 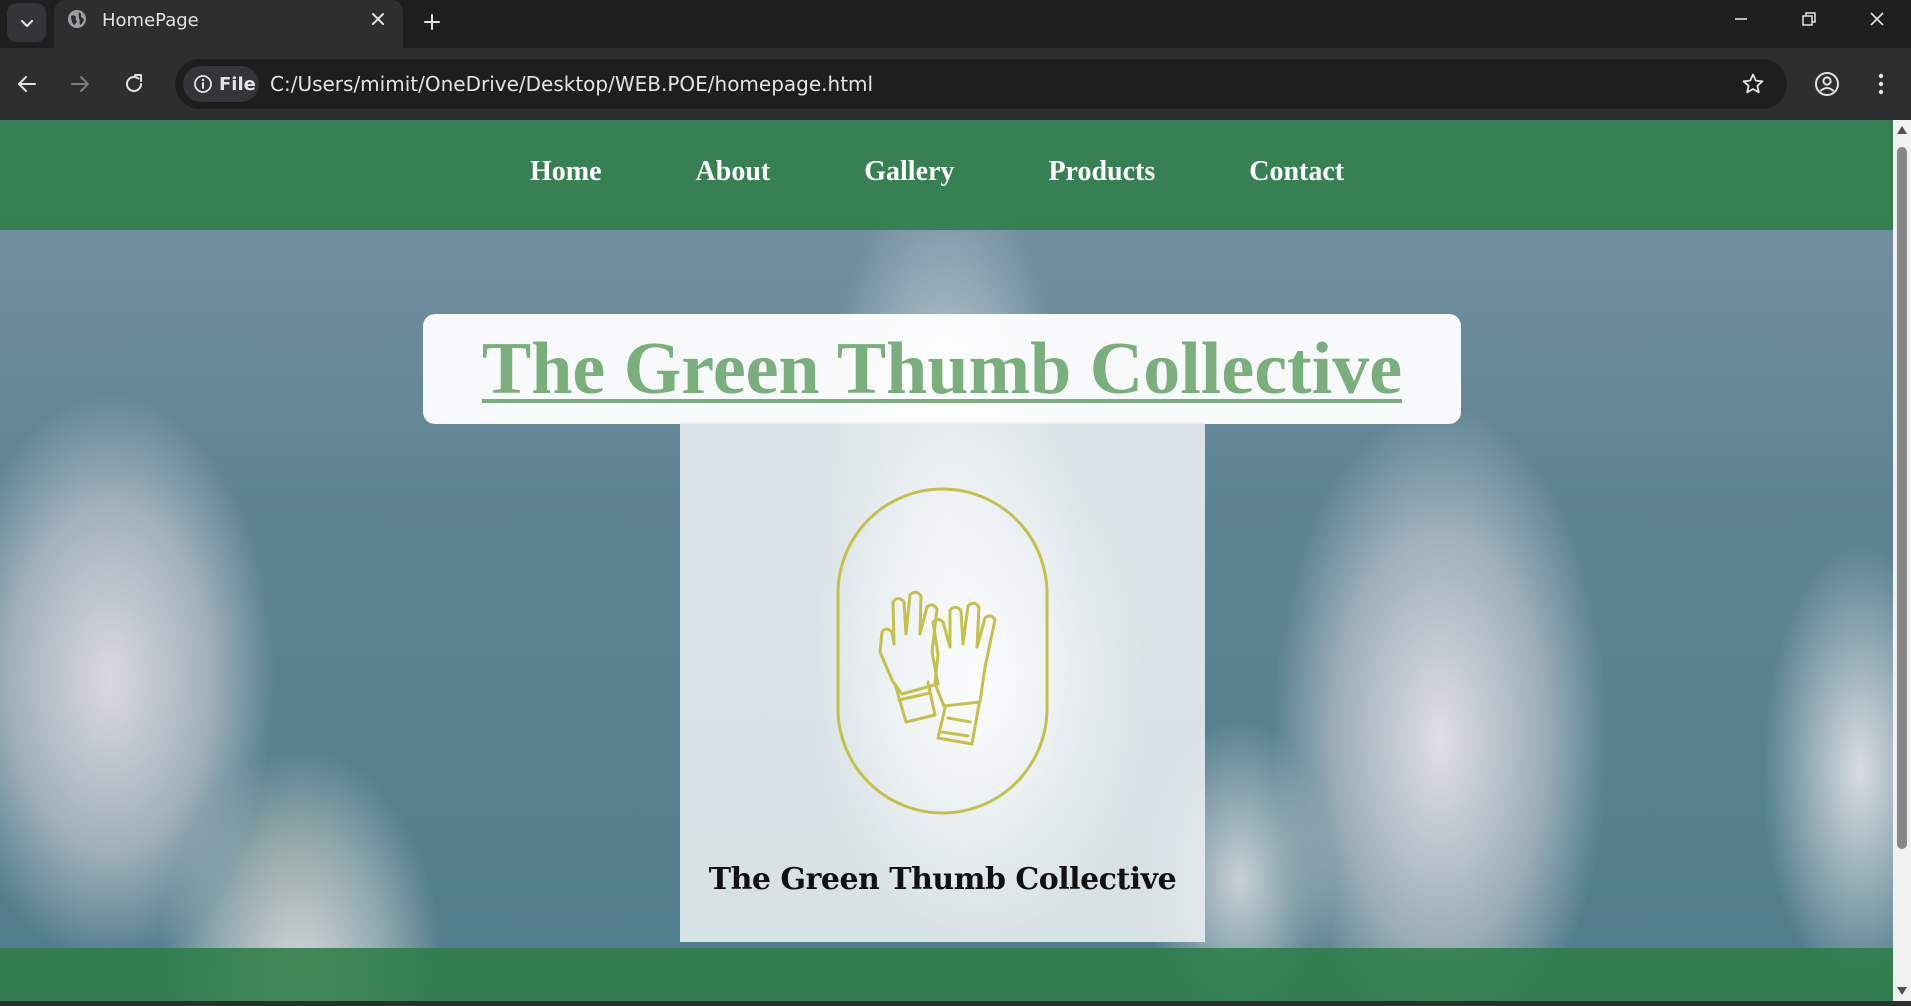 I want to click on title-box: The Green Thumb Collective, so click(x=942, y=369).